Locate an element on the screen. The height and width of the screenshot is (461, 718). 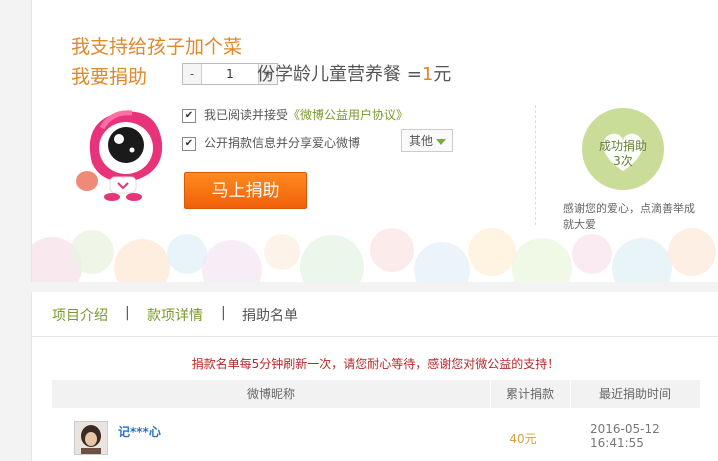
tab-bar: 项目介绍 | 款项详情 | 捐助名单 is located at coordinates (375, 314).